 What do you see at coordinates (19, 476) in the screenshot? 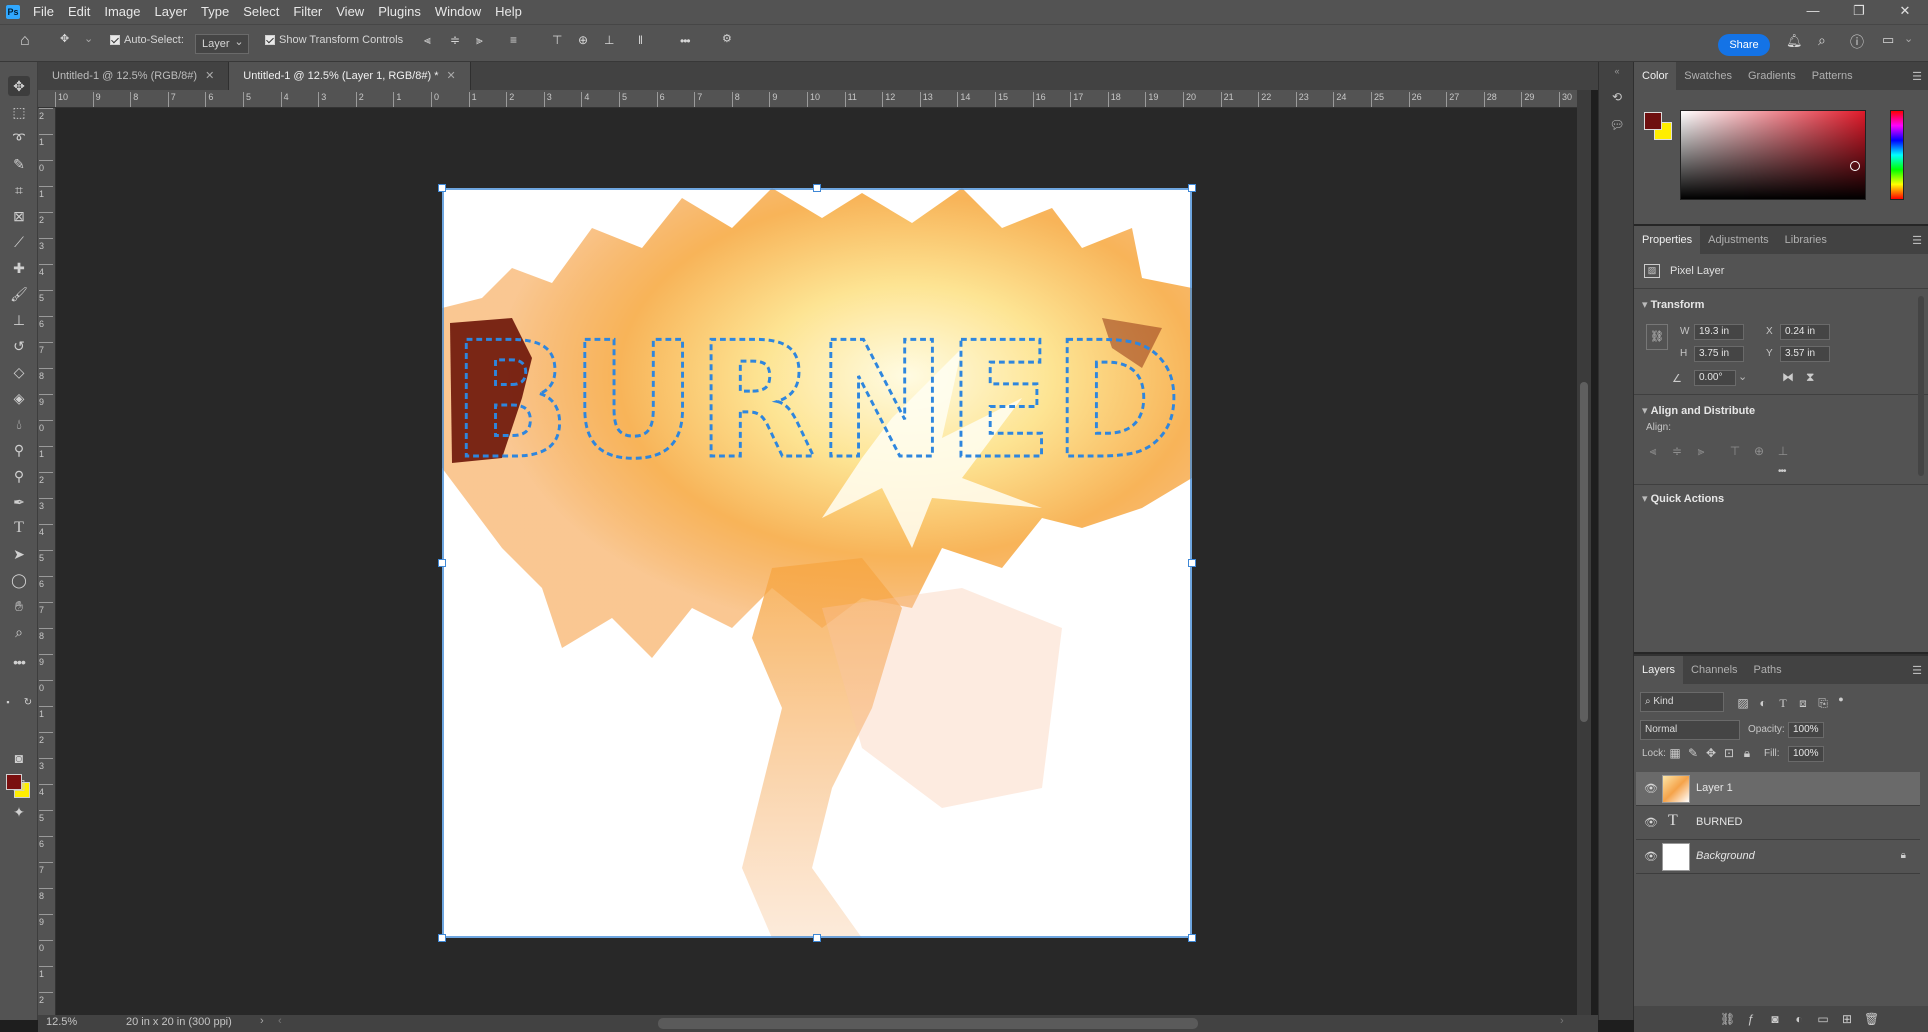
I see `zoom-lens-icon: ⚲` at bounding box center [19, 476].